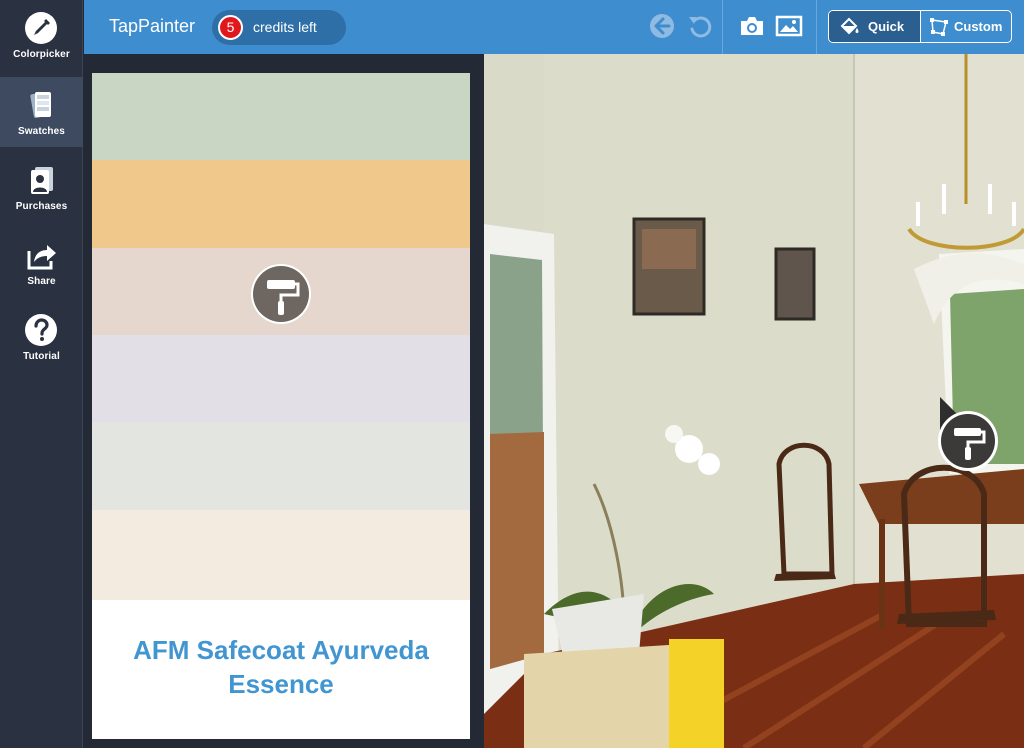  What do you see at coordinates (969, 437) in the screenshot?
I see `paint-roller-cursor-icon` at bounding box center [969, 437].